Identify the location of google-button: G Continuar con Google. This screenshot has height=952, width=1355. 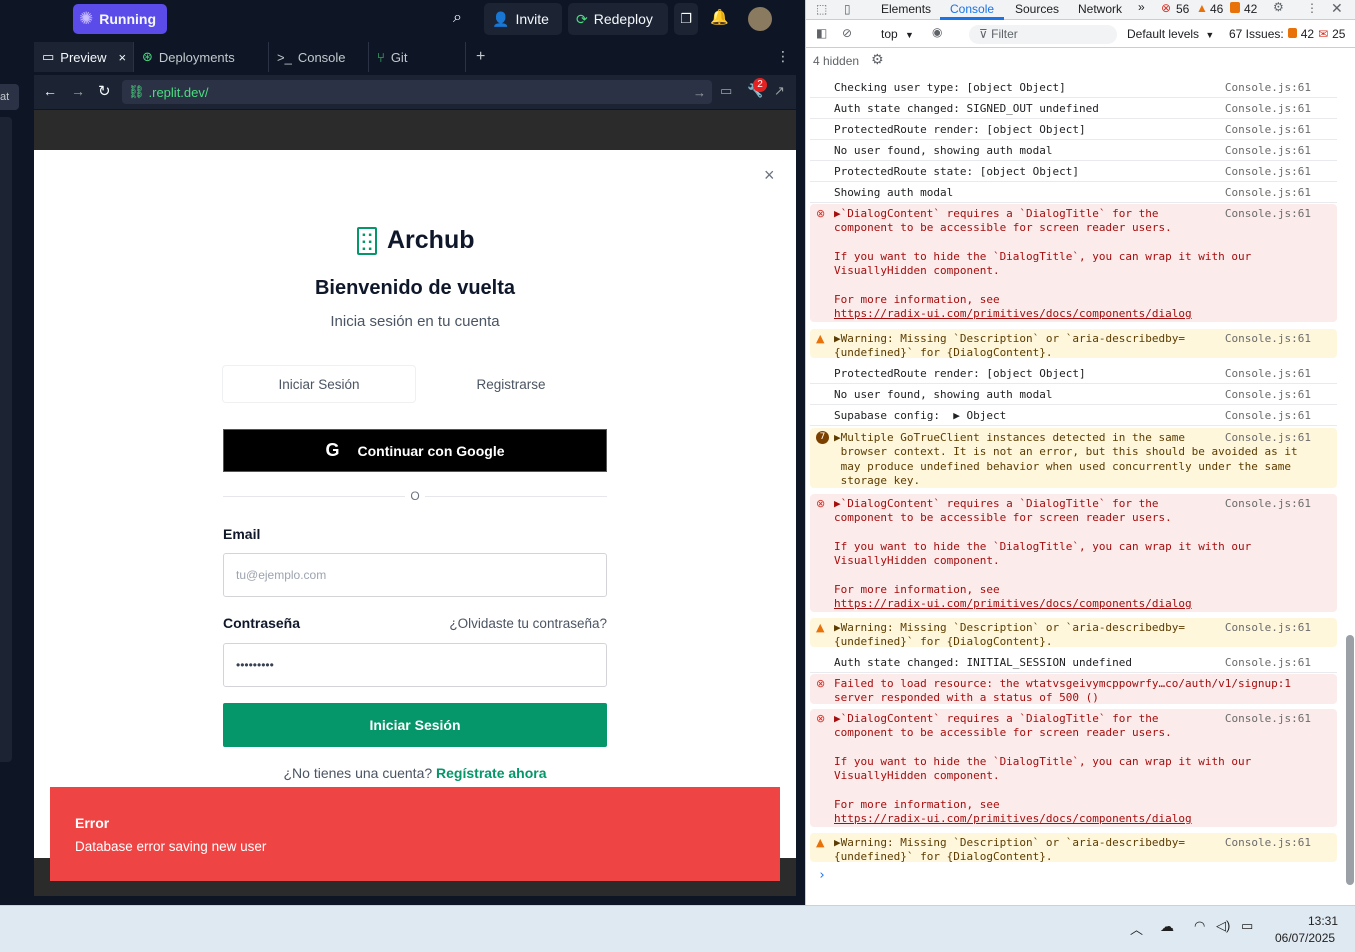
(415, 450).